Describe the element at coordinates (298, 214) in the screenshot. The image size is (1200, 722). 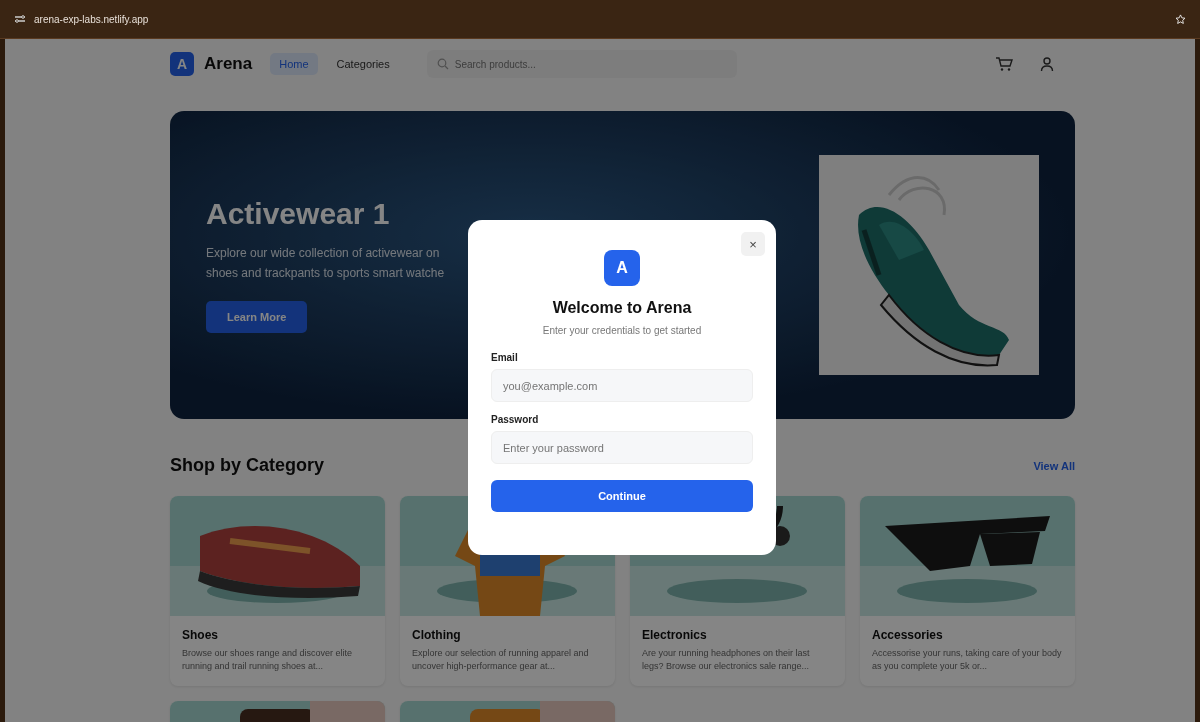
I see `hero-title: Activewear 1` at that location.